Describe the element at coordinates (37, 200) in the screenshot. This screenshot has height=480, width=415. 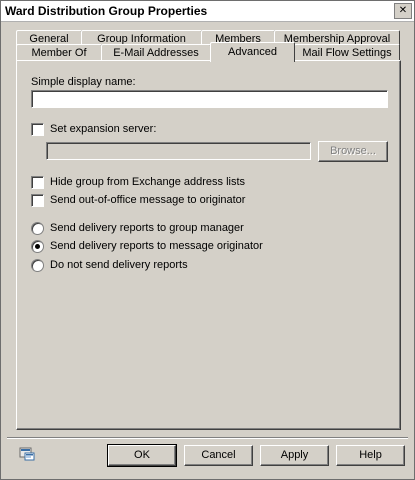
I see `send-out-of-office-checkbox` at that location.